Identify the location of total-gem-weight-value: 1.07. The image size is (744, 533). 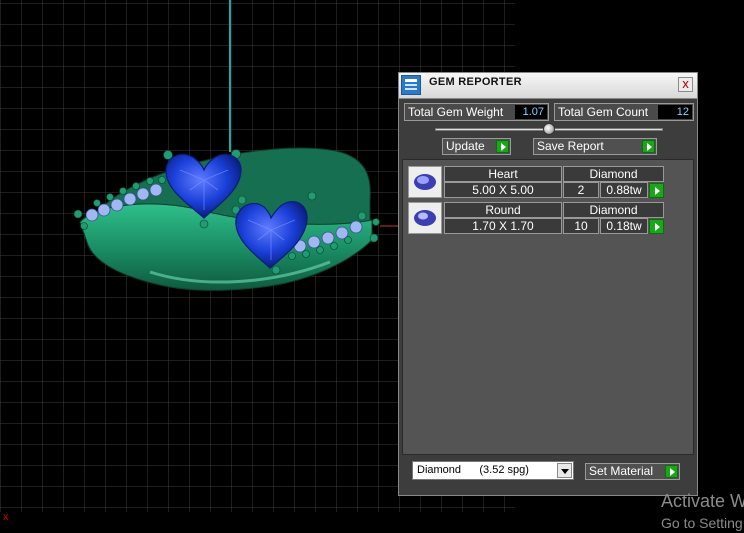
(531, 112).